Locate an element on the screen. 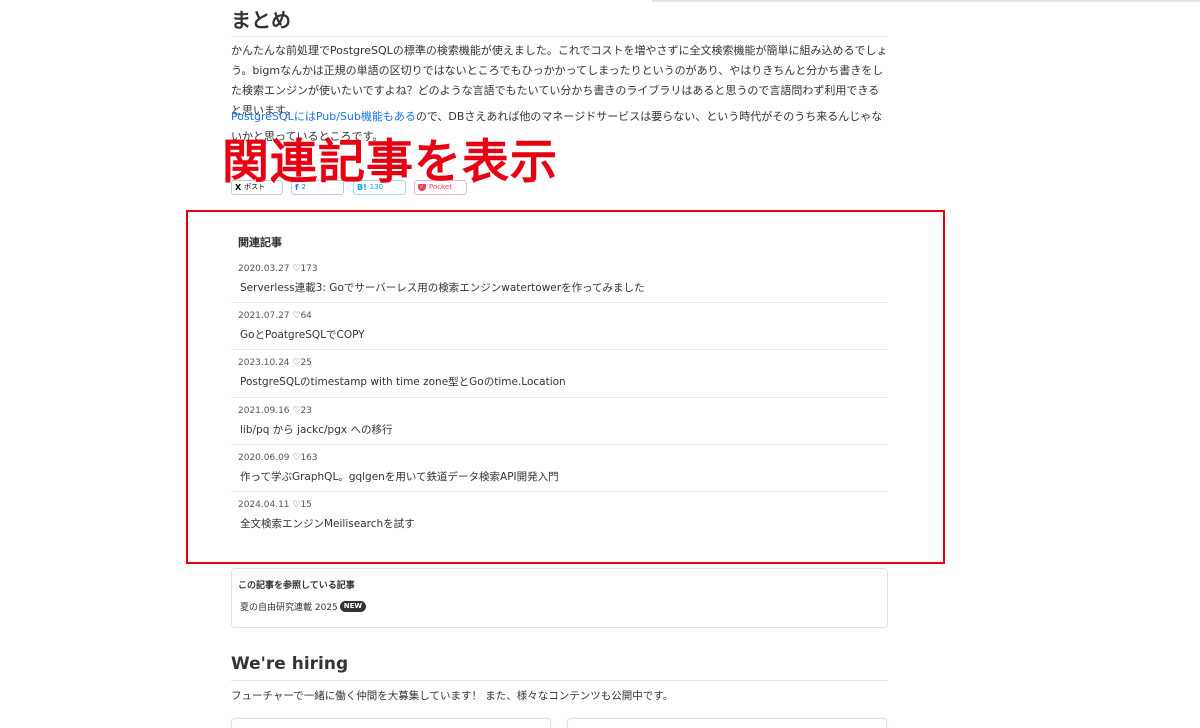 Image resolution: width=1200 pixels, height=728 pixels. hiring-heading: We're hiring is located at coordinates (290, 664).